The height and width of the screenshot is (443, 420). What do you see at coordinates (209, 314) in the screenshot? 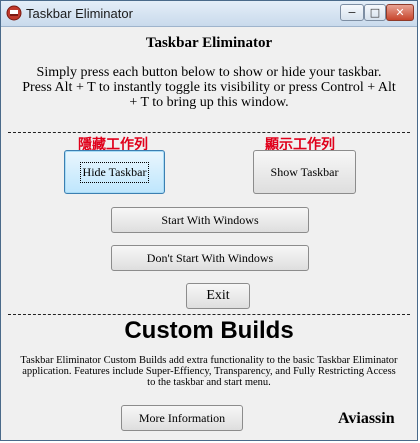
I see `separator-bottom` at bounding box center [209, 314].